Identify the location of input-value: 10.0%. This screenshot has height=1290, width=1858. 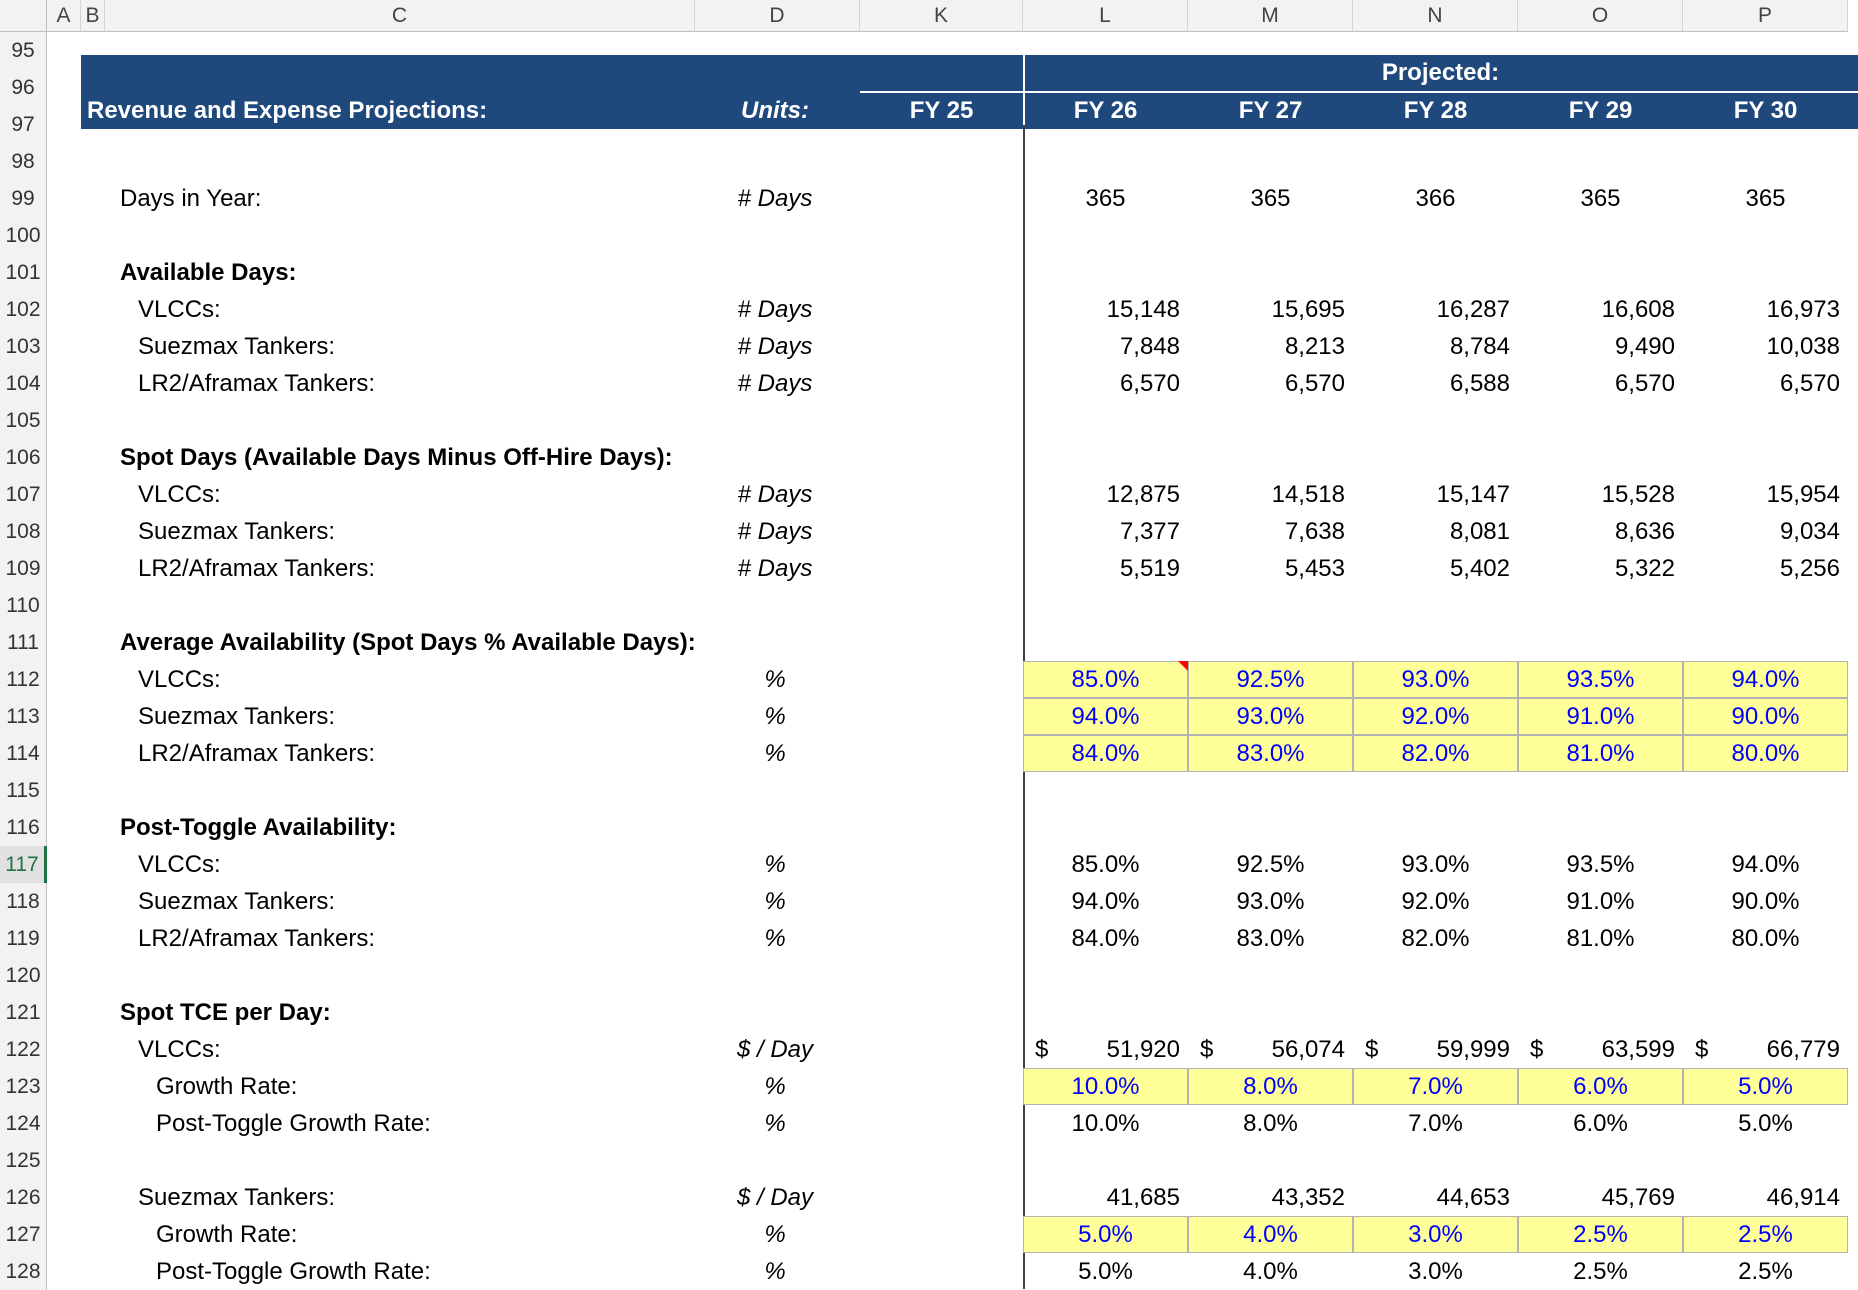
(1105, 1086).